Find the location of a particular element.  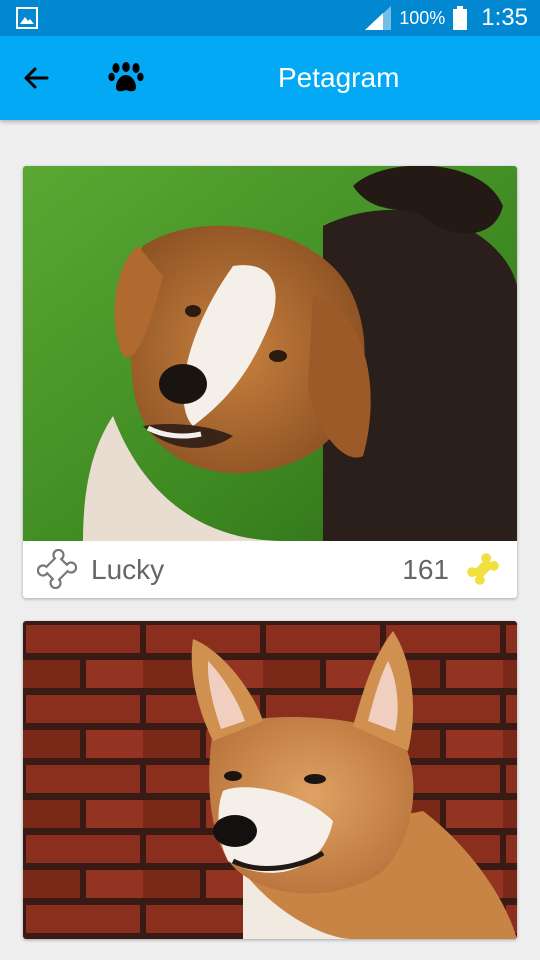

image-icon is located at coordinates (27, 18).